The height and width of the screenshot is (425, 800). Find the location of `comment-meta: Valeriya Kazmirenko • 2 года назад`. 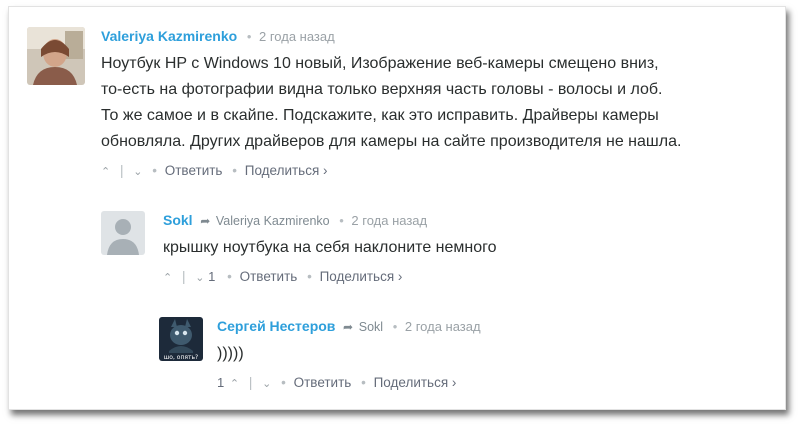

comment-meta: Valeriya Kazmirenko • 2 года назад is located at coordinates (434, 36).